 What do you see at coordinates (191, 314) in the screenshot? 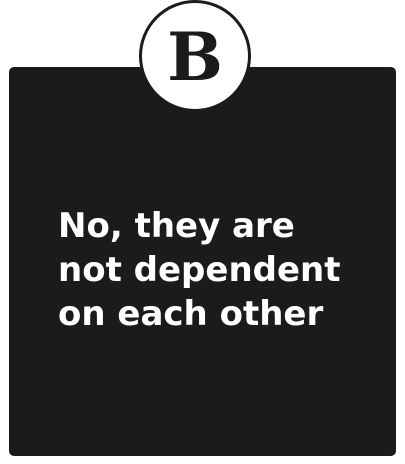
I see `answer-line-3: on each other` at bounding box center [191, 314].